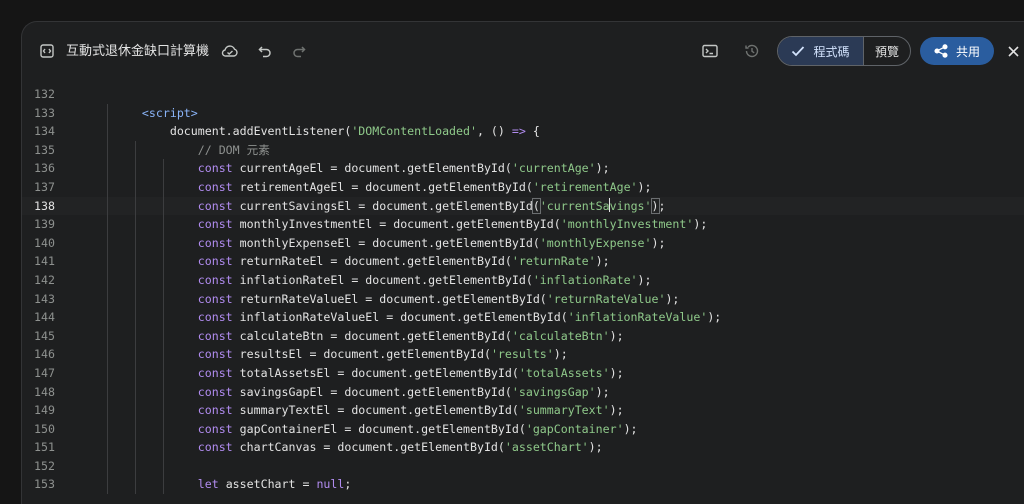  Describe the element at coordinates (553, 168) in the screenshot. I see `code-token: 'currentAge'` at that location.